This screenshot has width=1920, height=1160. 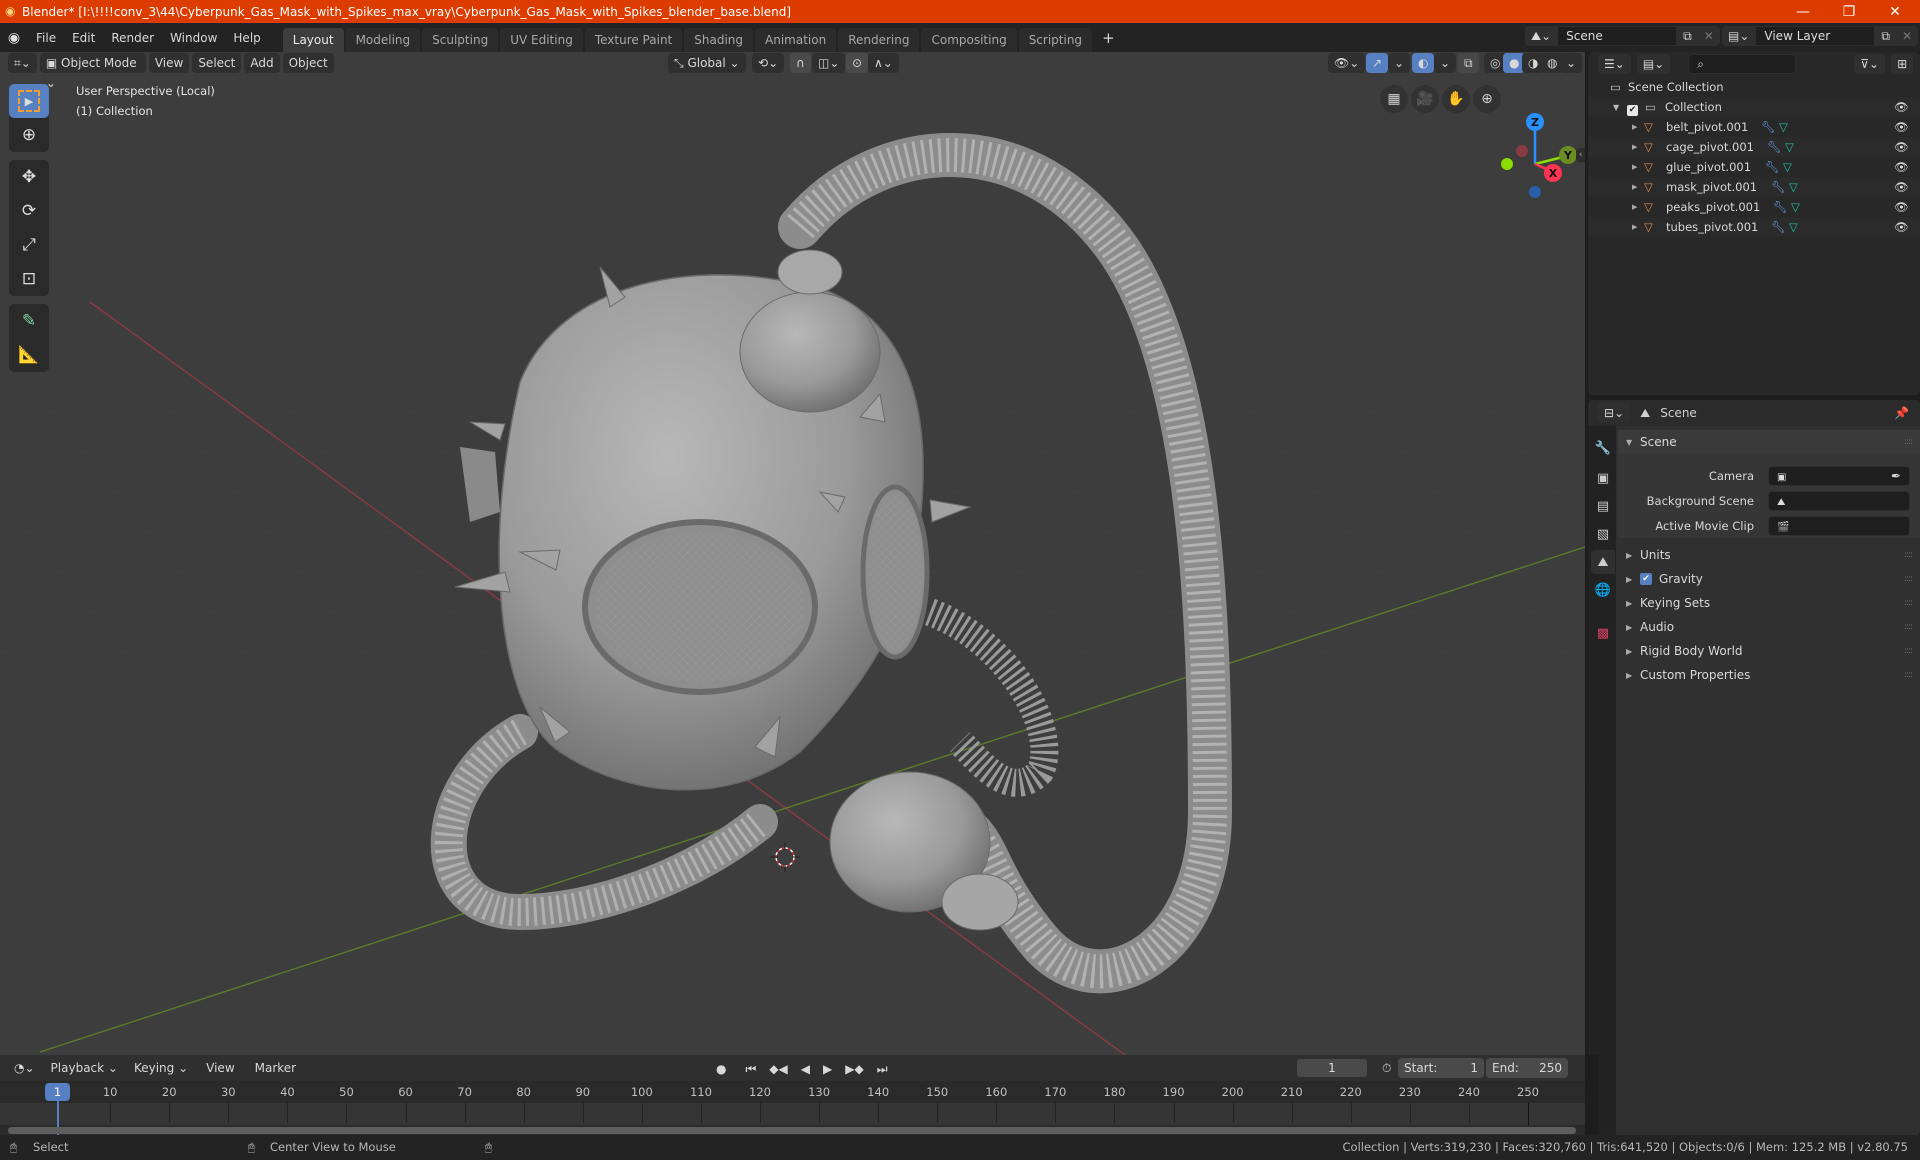 I want to click on select-box-tool: ▶, so click(x=29, y=101).